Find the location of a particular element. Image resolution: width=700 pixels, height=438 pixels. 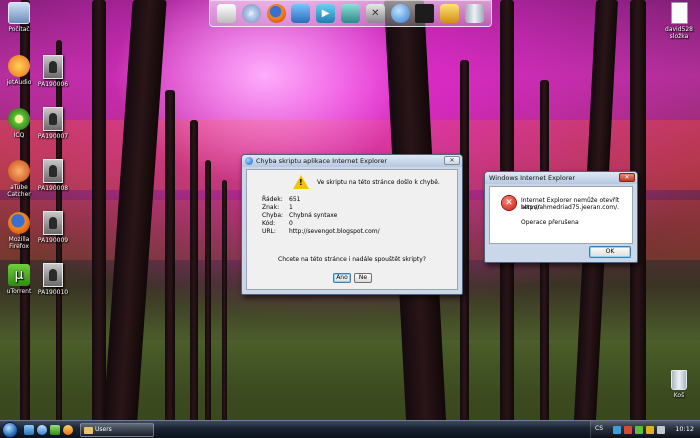

dock-tshirt-icon is located at coordinates (425, 13).